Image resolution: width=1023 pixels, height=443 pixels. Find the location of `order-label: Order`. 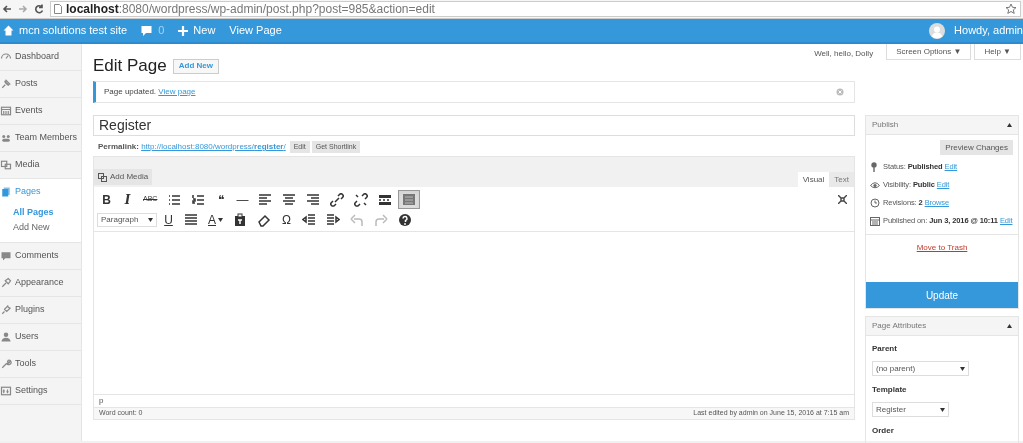

order-label: Order is located at coordinates (883, 431).